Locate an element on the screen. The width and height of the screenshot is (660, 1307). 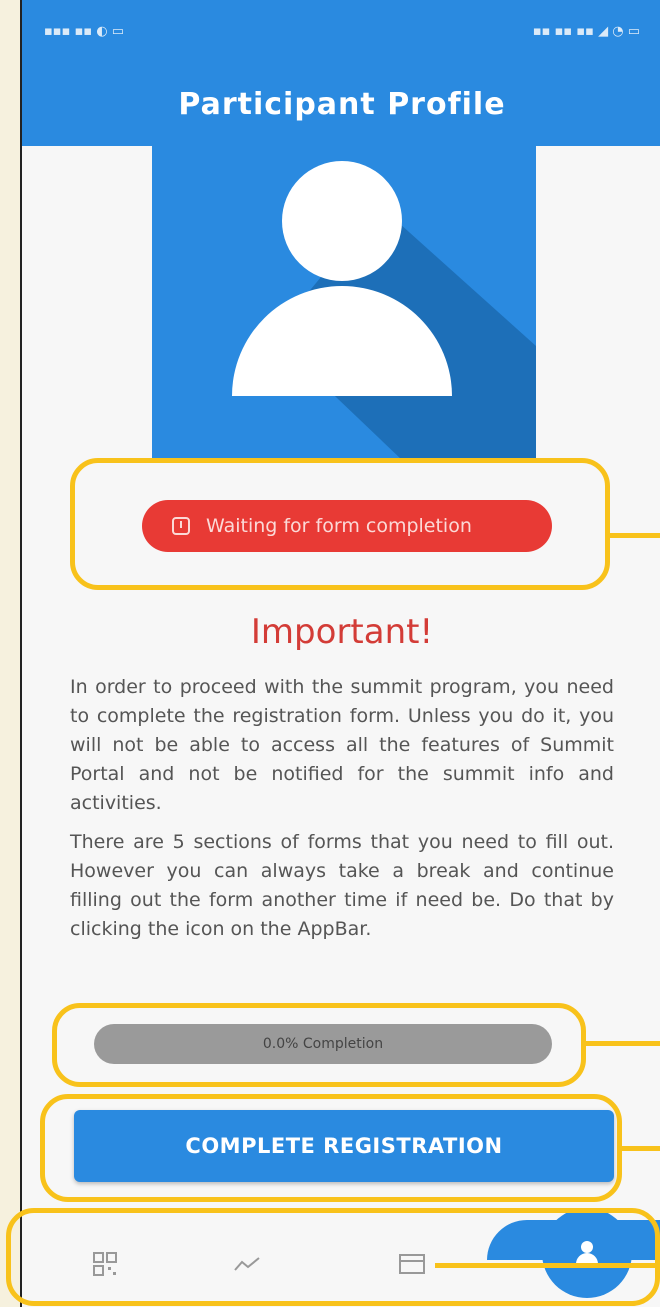
status-bar-left: ▪▪▪ ▪▪ ◐ ▭ is located at coordinates (84, 31).